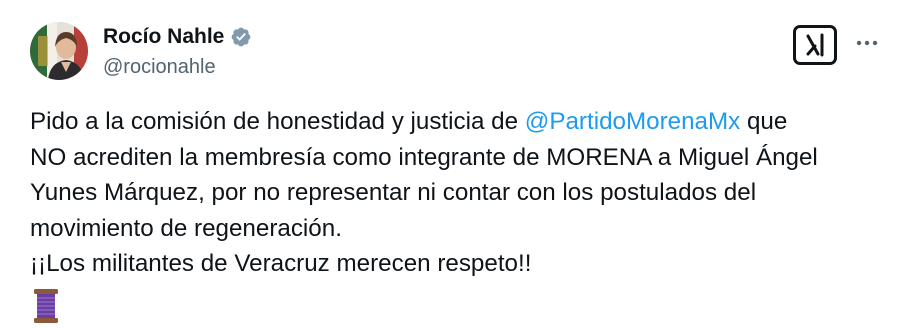 The height and width of the screenshot is (328, 903). I want to click on author-handle: @rocionahle, so click(159, 67).